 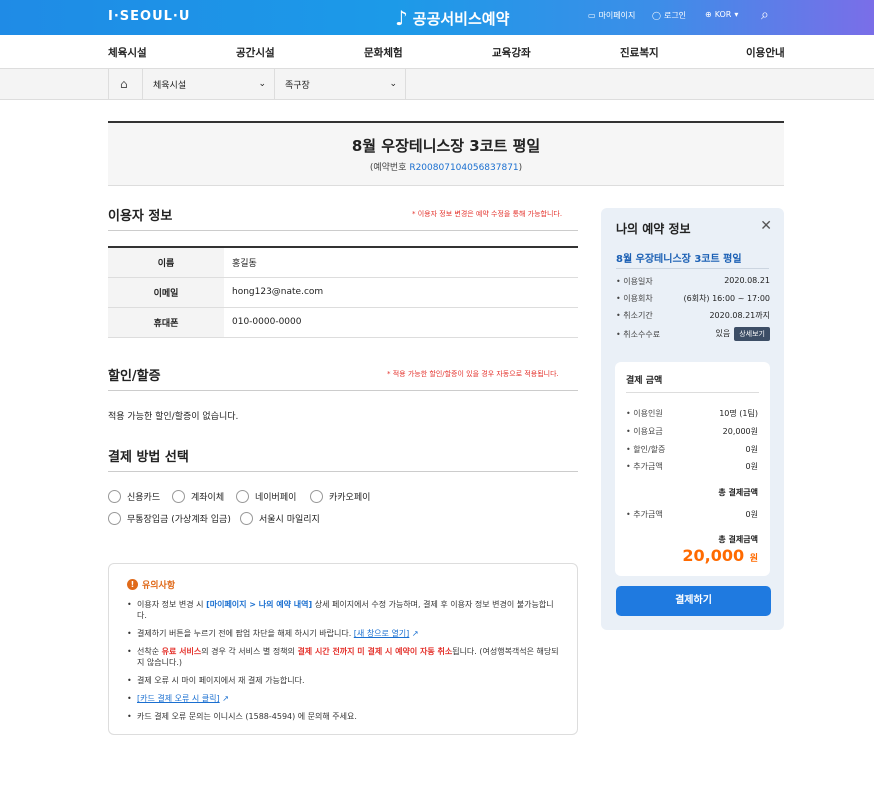 What do you see at coordinates (751, 449) in the screenshot?
I see `pay-value: 0원` at bounding box center [751, 449].